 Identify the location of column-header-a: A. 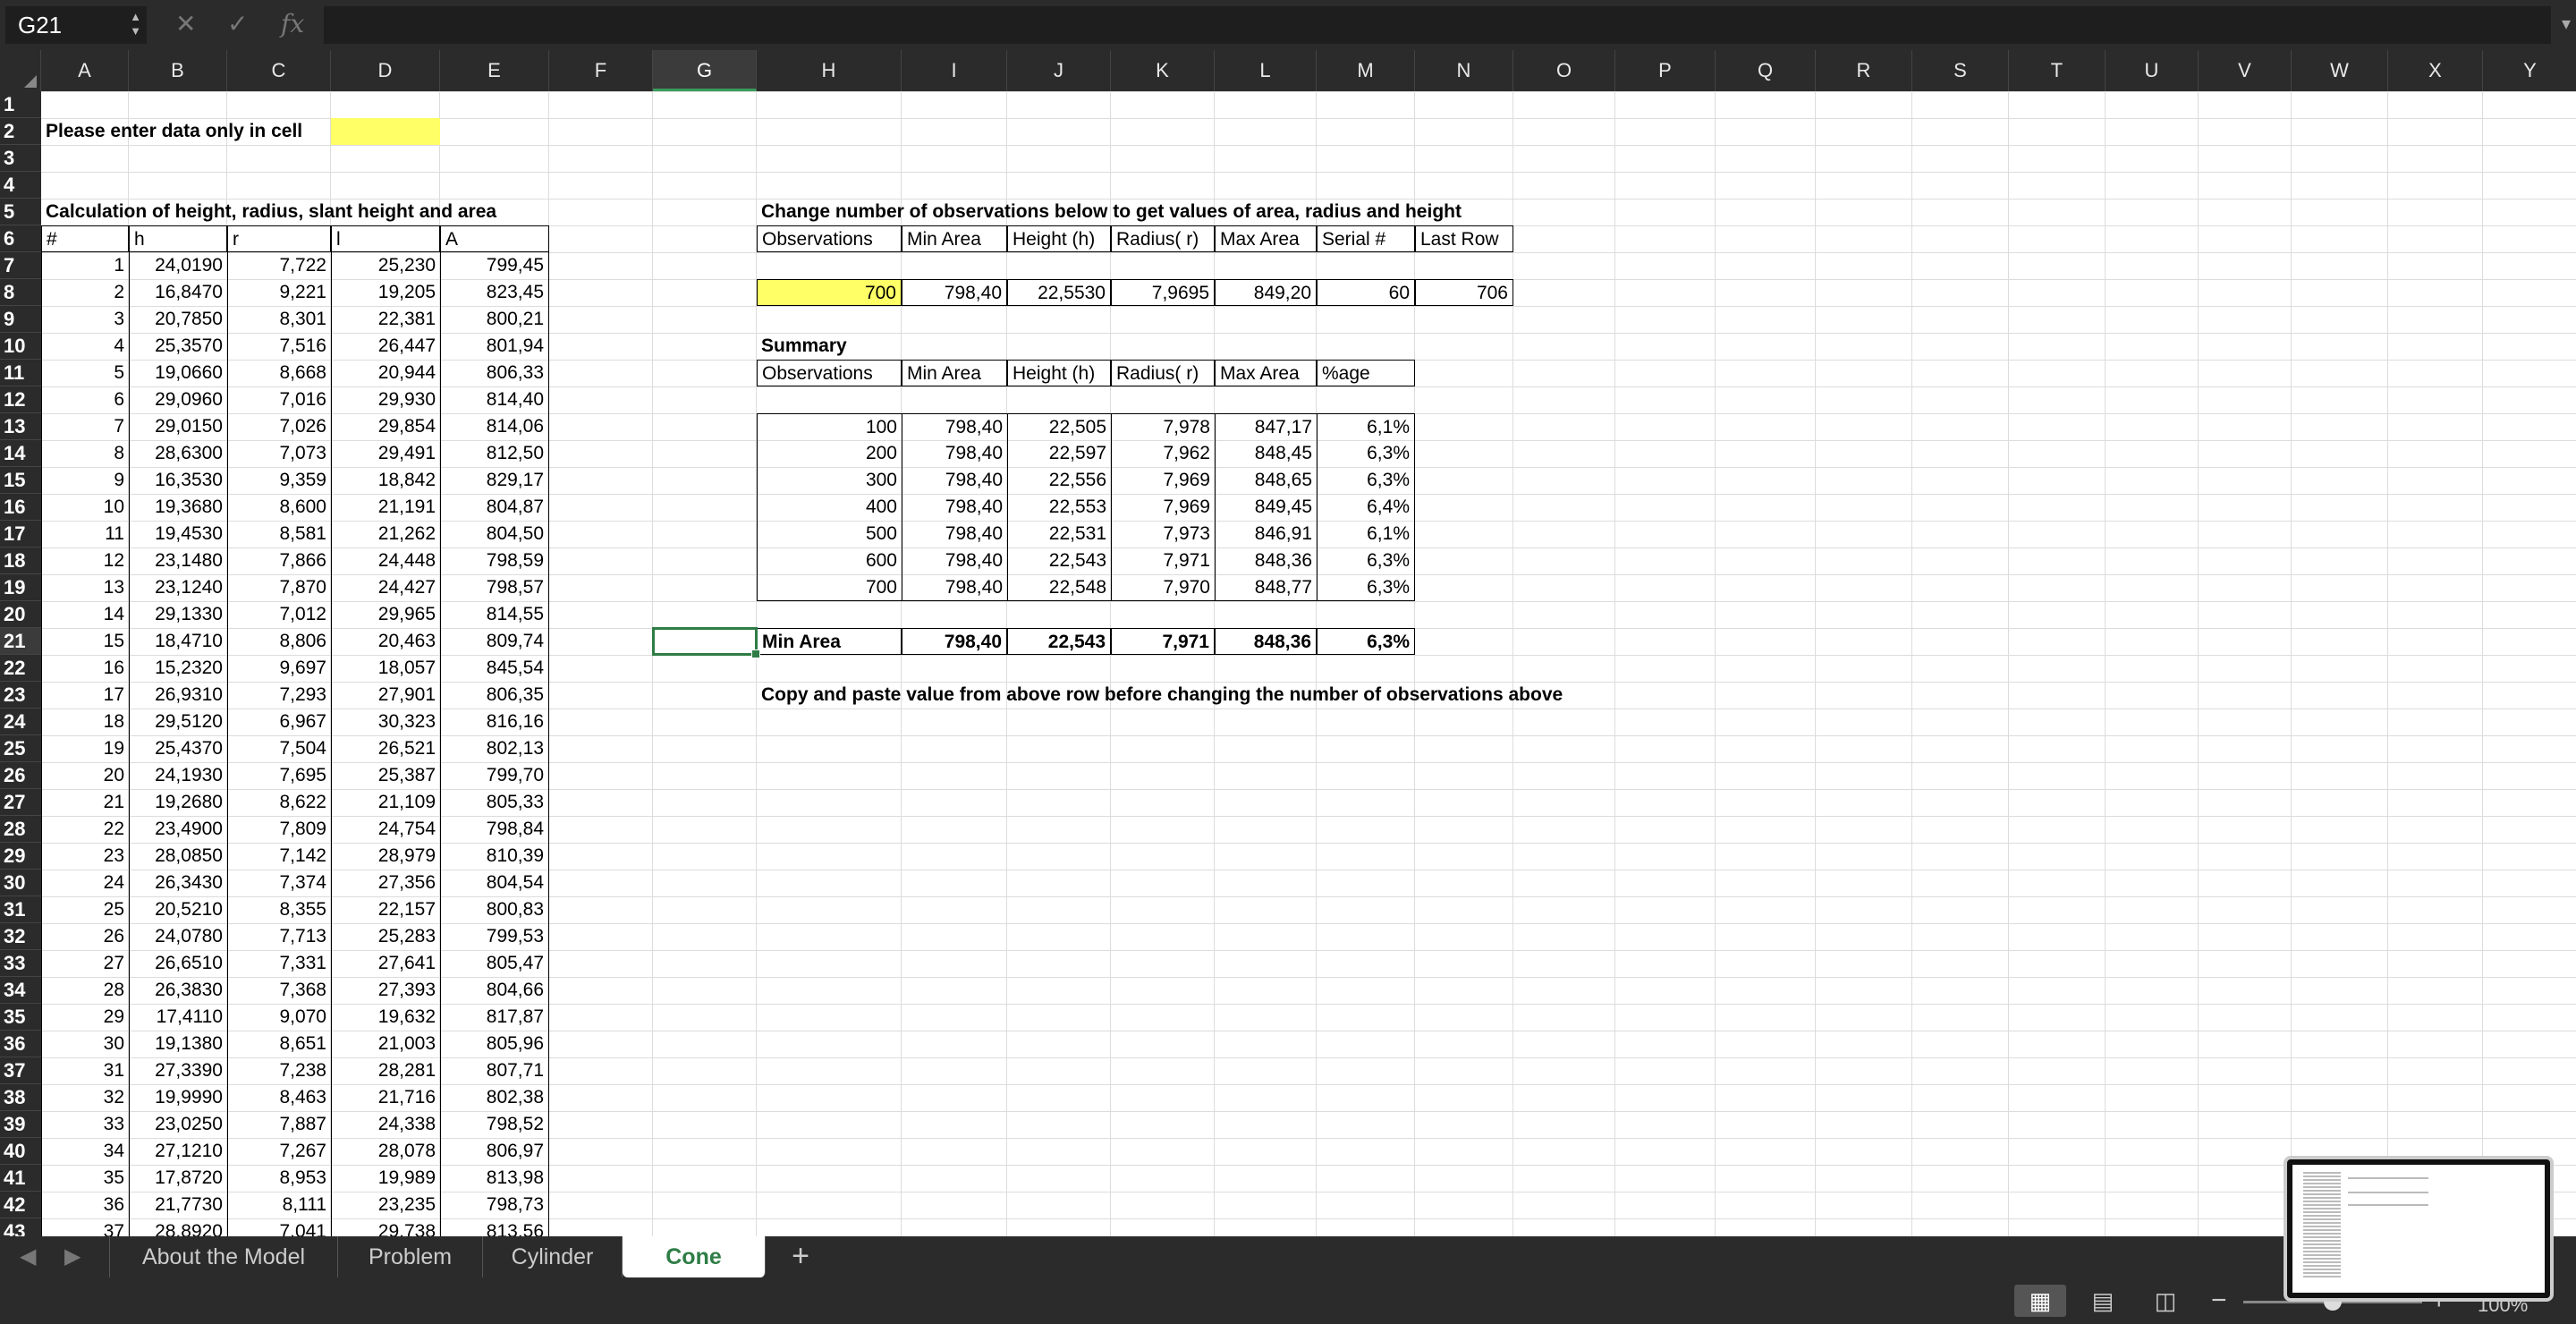
(85, 70).